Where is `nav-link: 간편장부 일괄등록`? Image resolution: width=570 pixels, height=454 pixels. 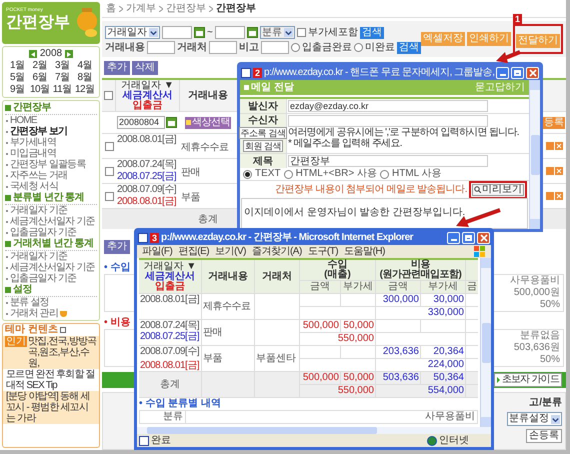
nav-link: 간편장부 일괄등록 is located at coordinates (48, 164).